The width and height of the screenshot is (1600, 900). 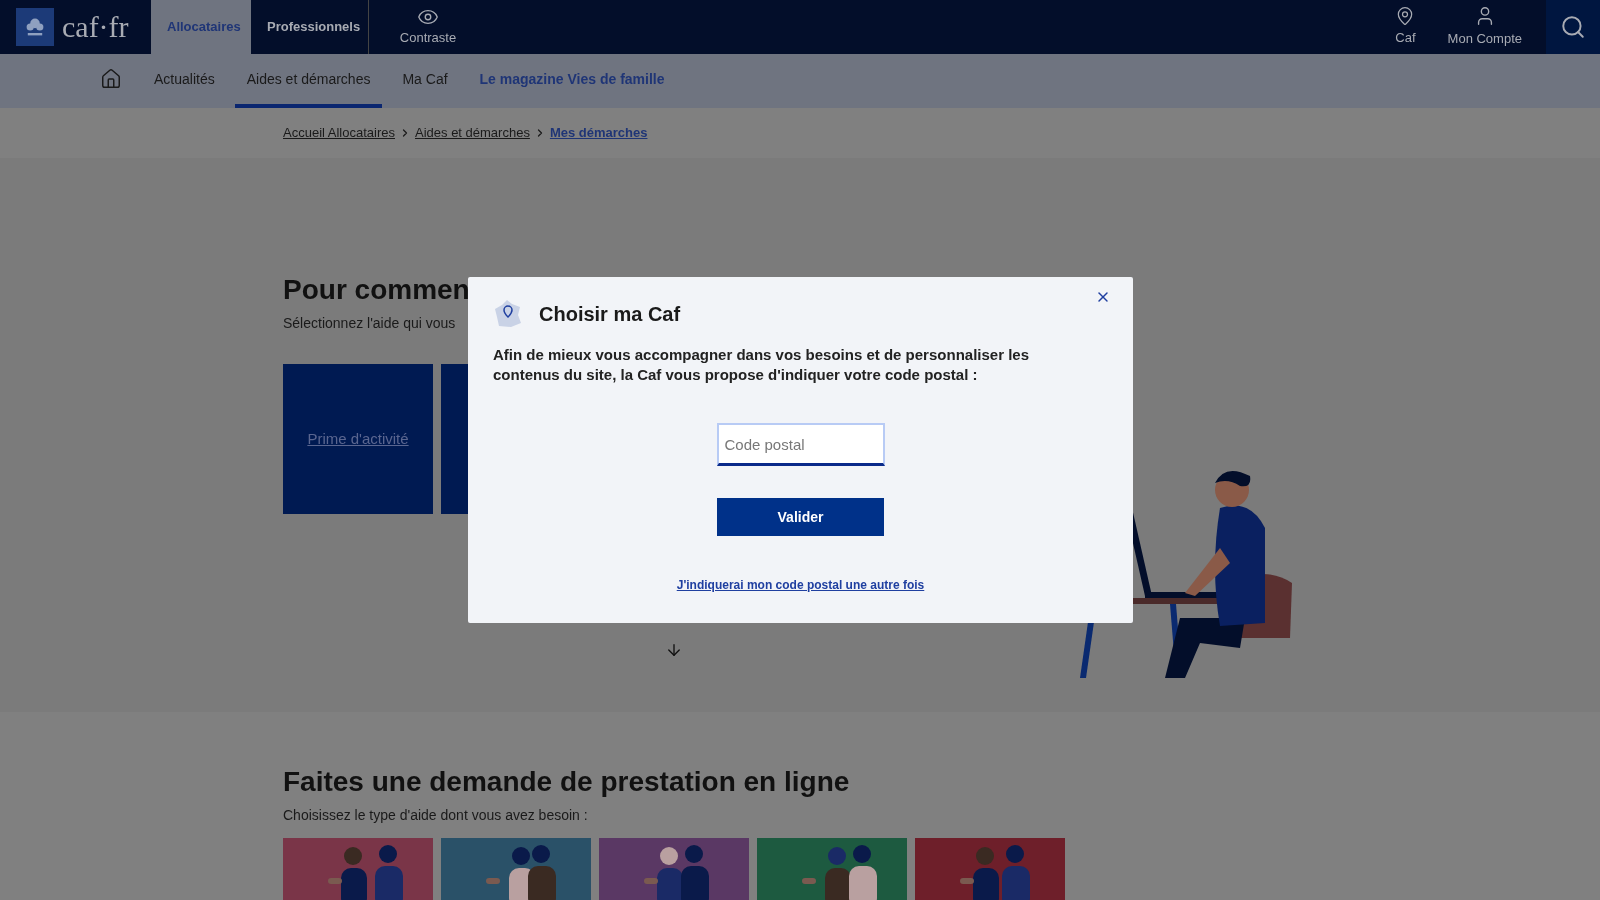 I want to click on header-link: Caf, so click(x=1405, y=27).